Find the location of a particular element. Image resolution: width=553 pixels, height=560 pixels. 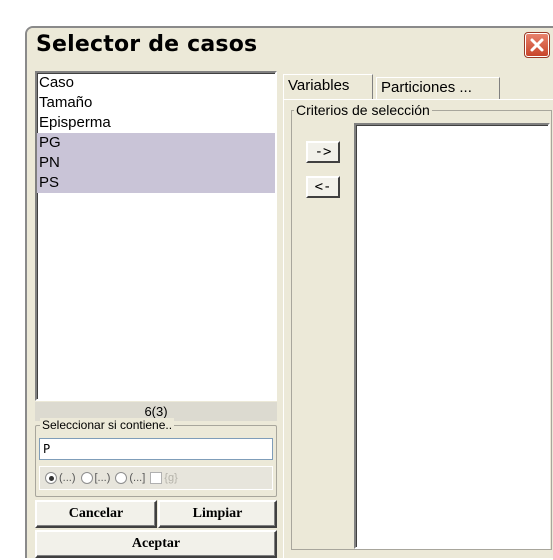

list-item: PN is located at coordinates (156, 163).